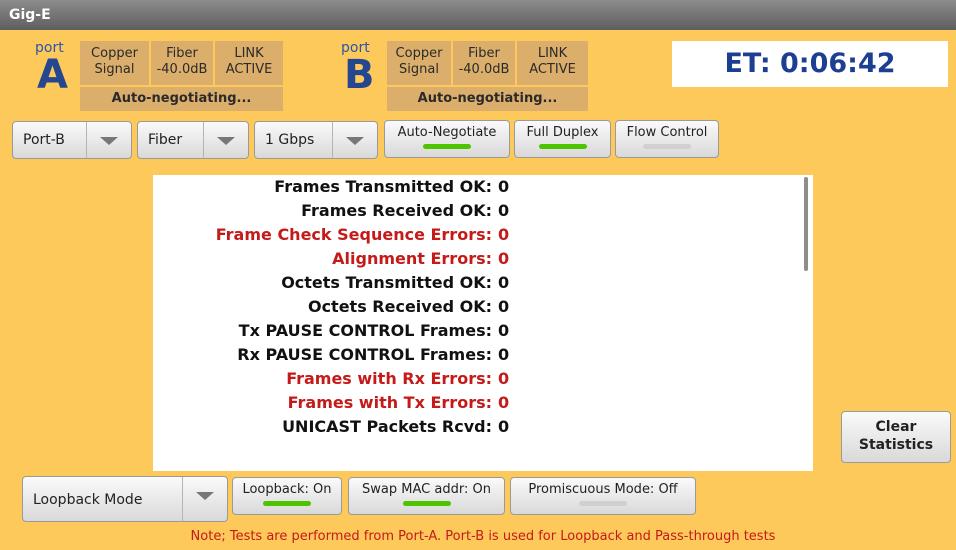 This screenshot has height=550, width=956. What do you see at coordinates (426, 489) in the screenshot?
I see `swap-mac-label: Swap MAC addr: On` at bounding box center [426, 489].